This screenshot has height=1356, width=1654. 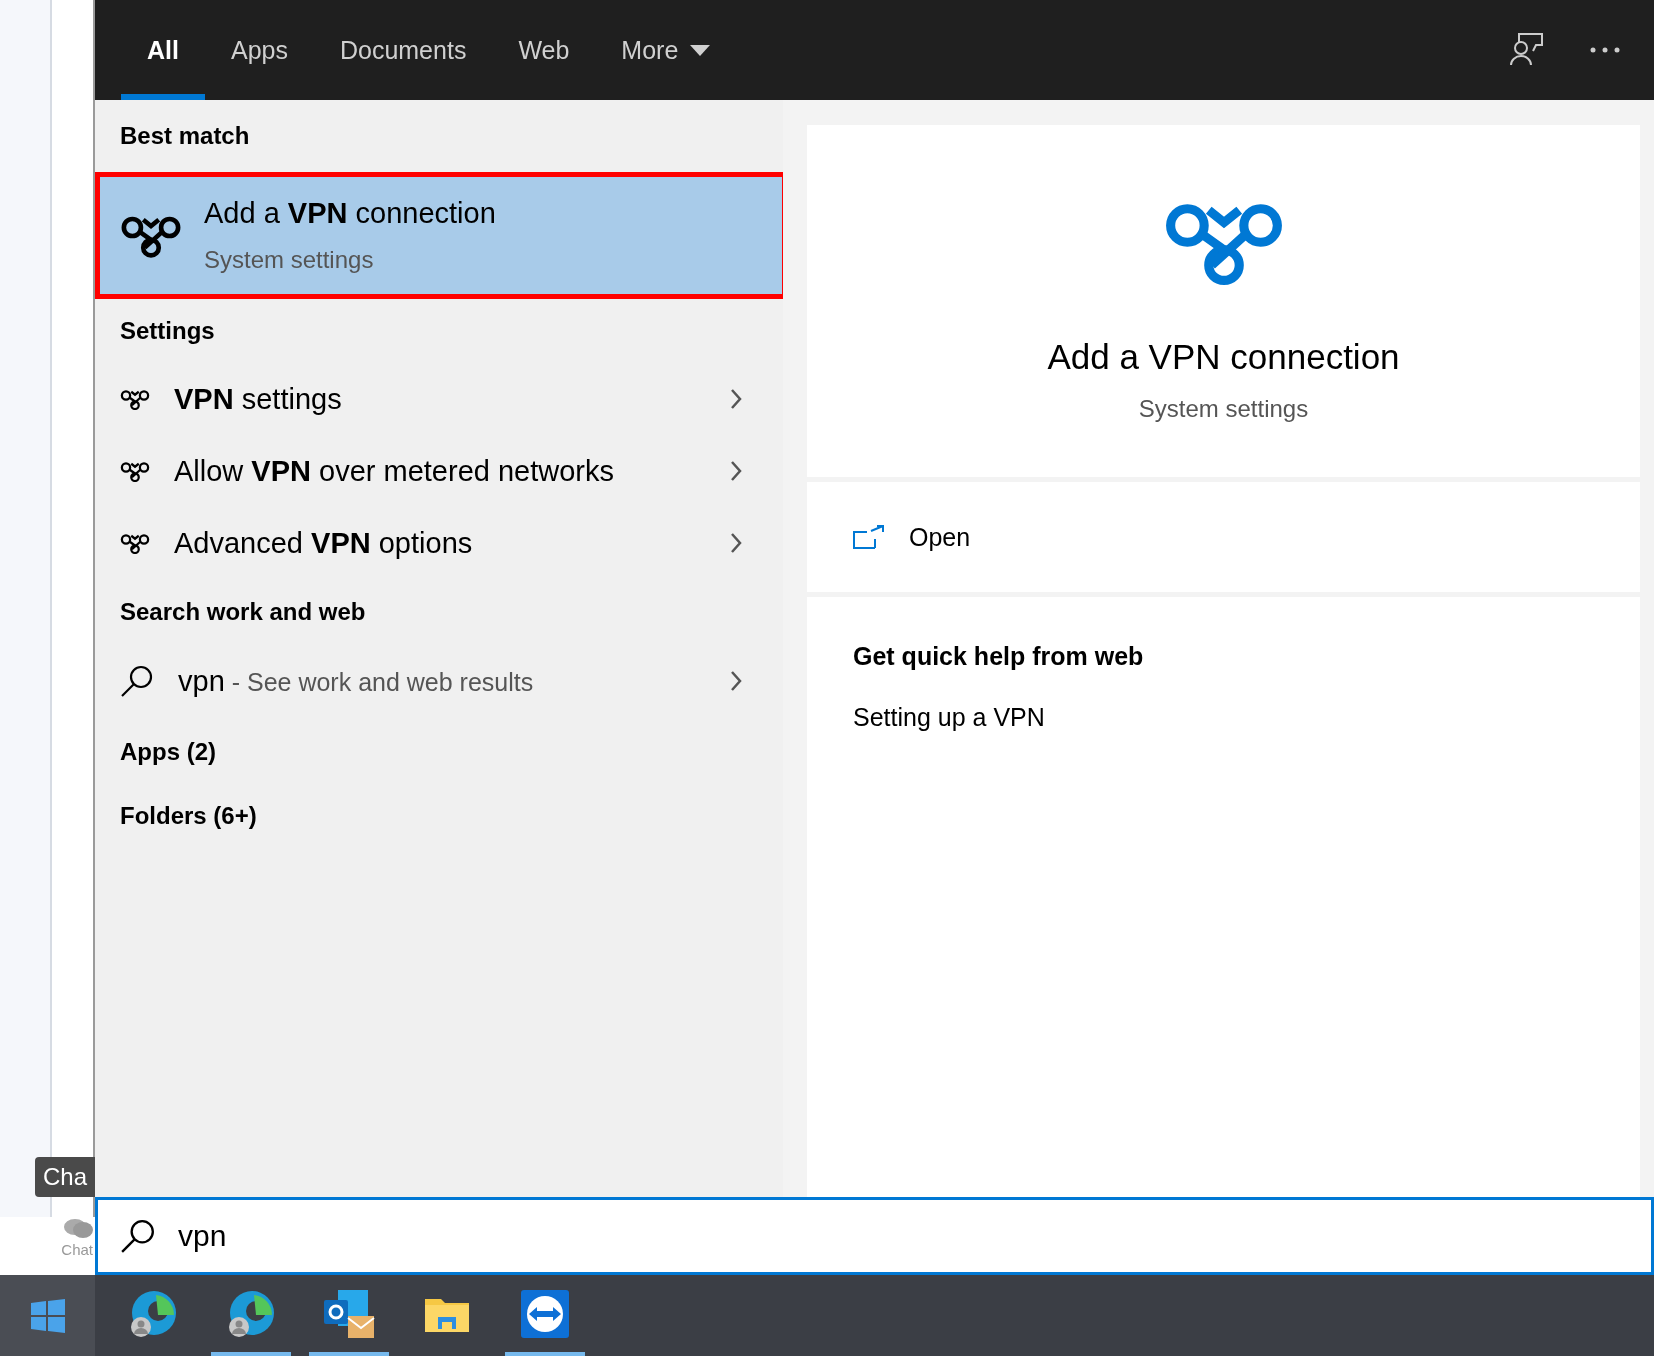 I want to click on caret-down-icon, so click(x=700, y=50).